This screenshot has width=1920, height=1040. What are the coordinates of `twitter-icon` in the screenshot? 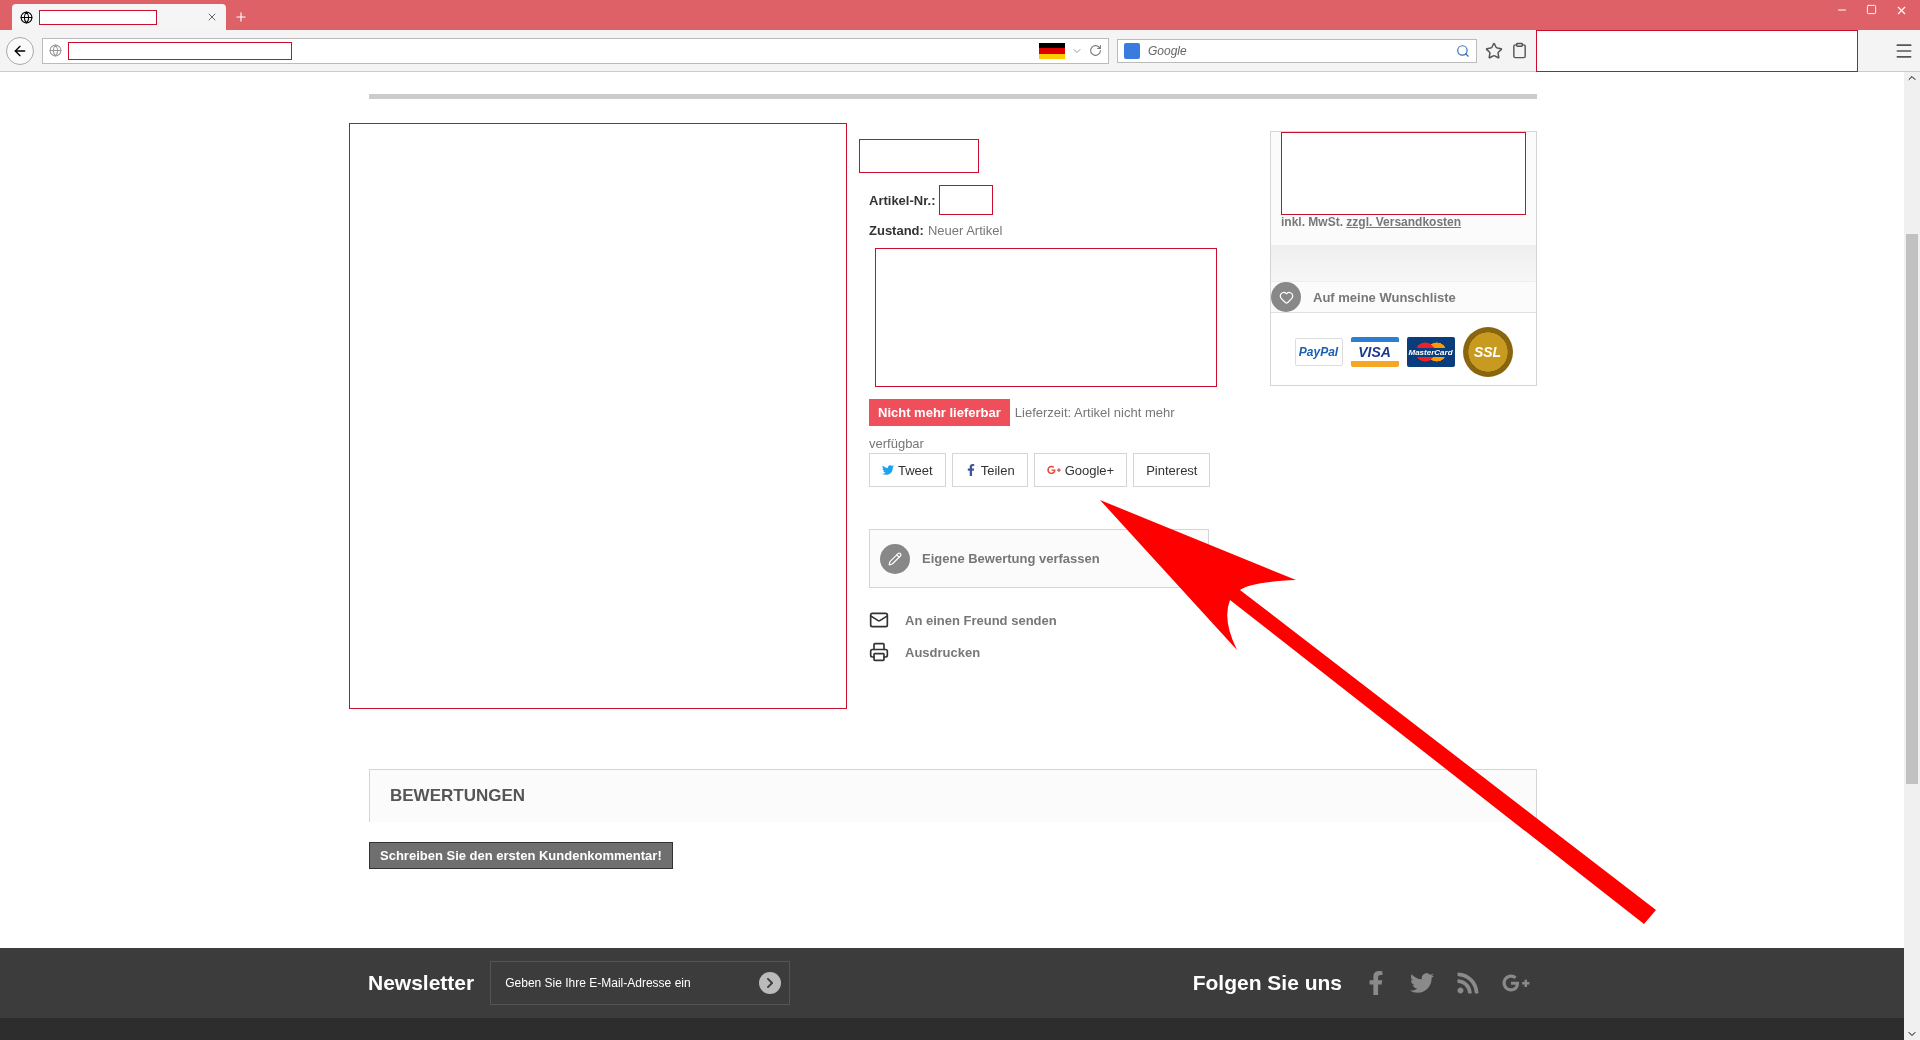 It's located at (1422, 983).